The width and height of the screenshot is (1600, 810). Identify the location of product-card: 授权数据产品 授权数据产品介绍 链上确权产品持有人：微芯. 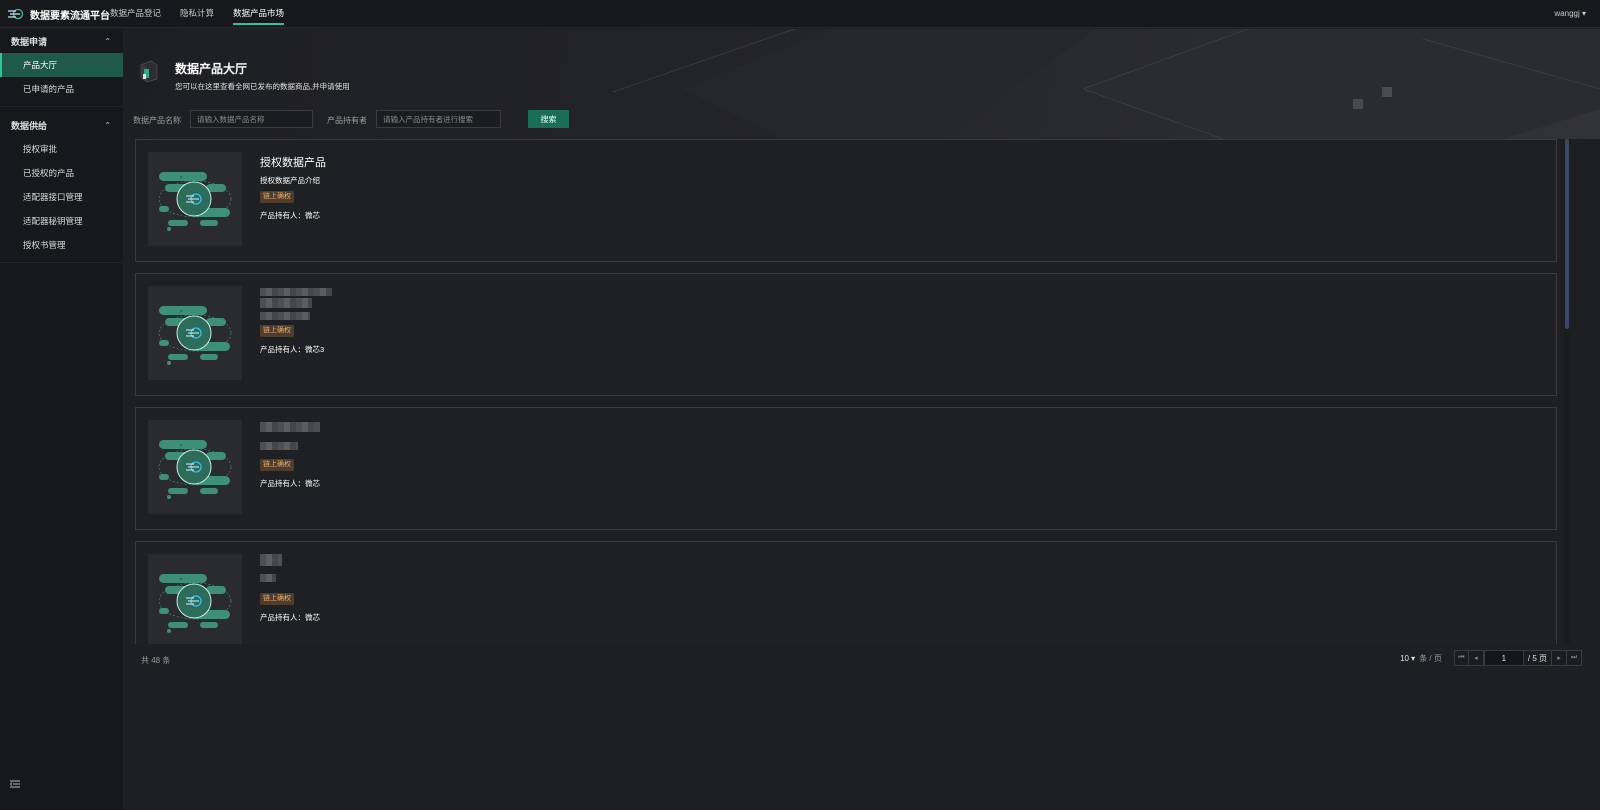
(846, 200).